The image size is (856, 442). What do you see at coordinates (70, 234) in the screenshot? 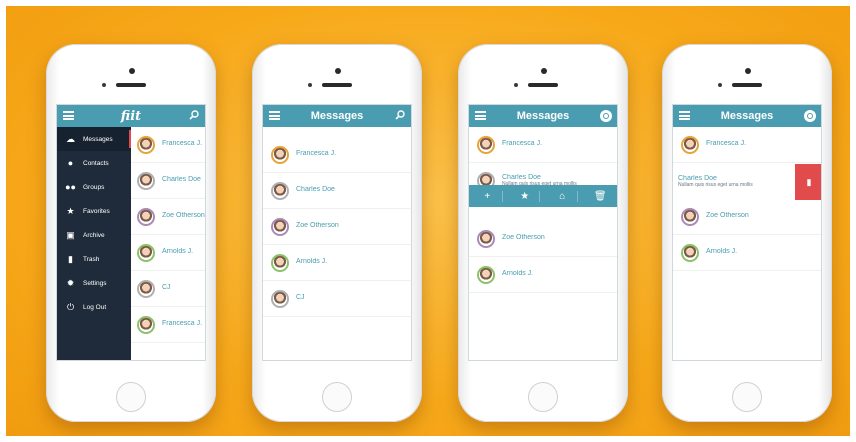
I see `archive-icon: ▣` at bounding box center [70, 234].